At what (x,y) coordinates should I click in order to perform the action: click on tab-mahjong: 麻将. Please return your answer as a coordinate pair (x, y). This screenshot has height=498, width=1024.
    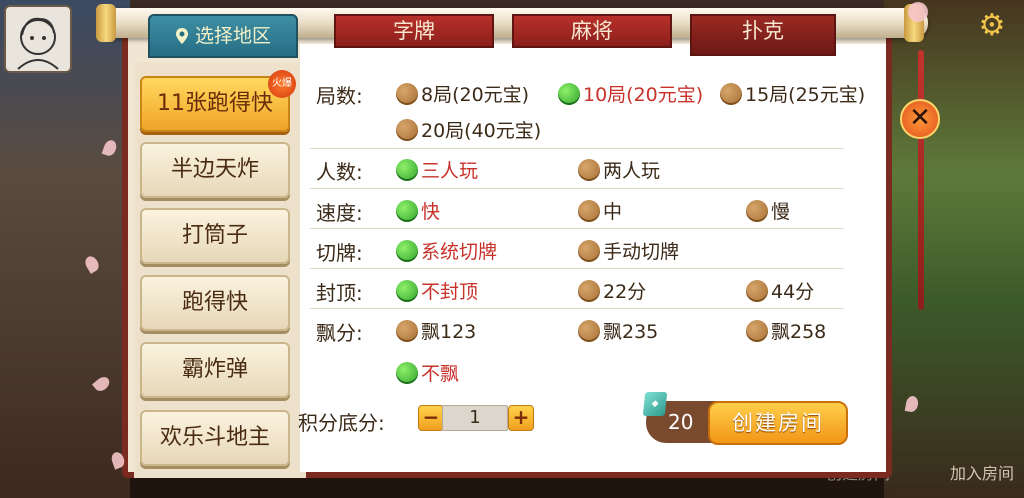
    Looking at the image, I should click on (592, 31).